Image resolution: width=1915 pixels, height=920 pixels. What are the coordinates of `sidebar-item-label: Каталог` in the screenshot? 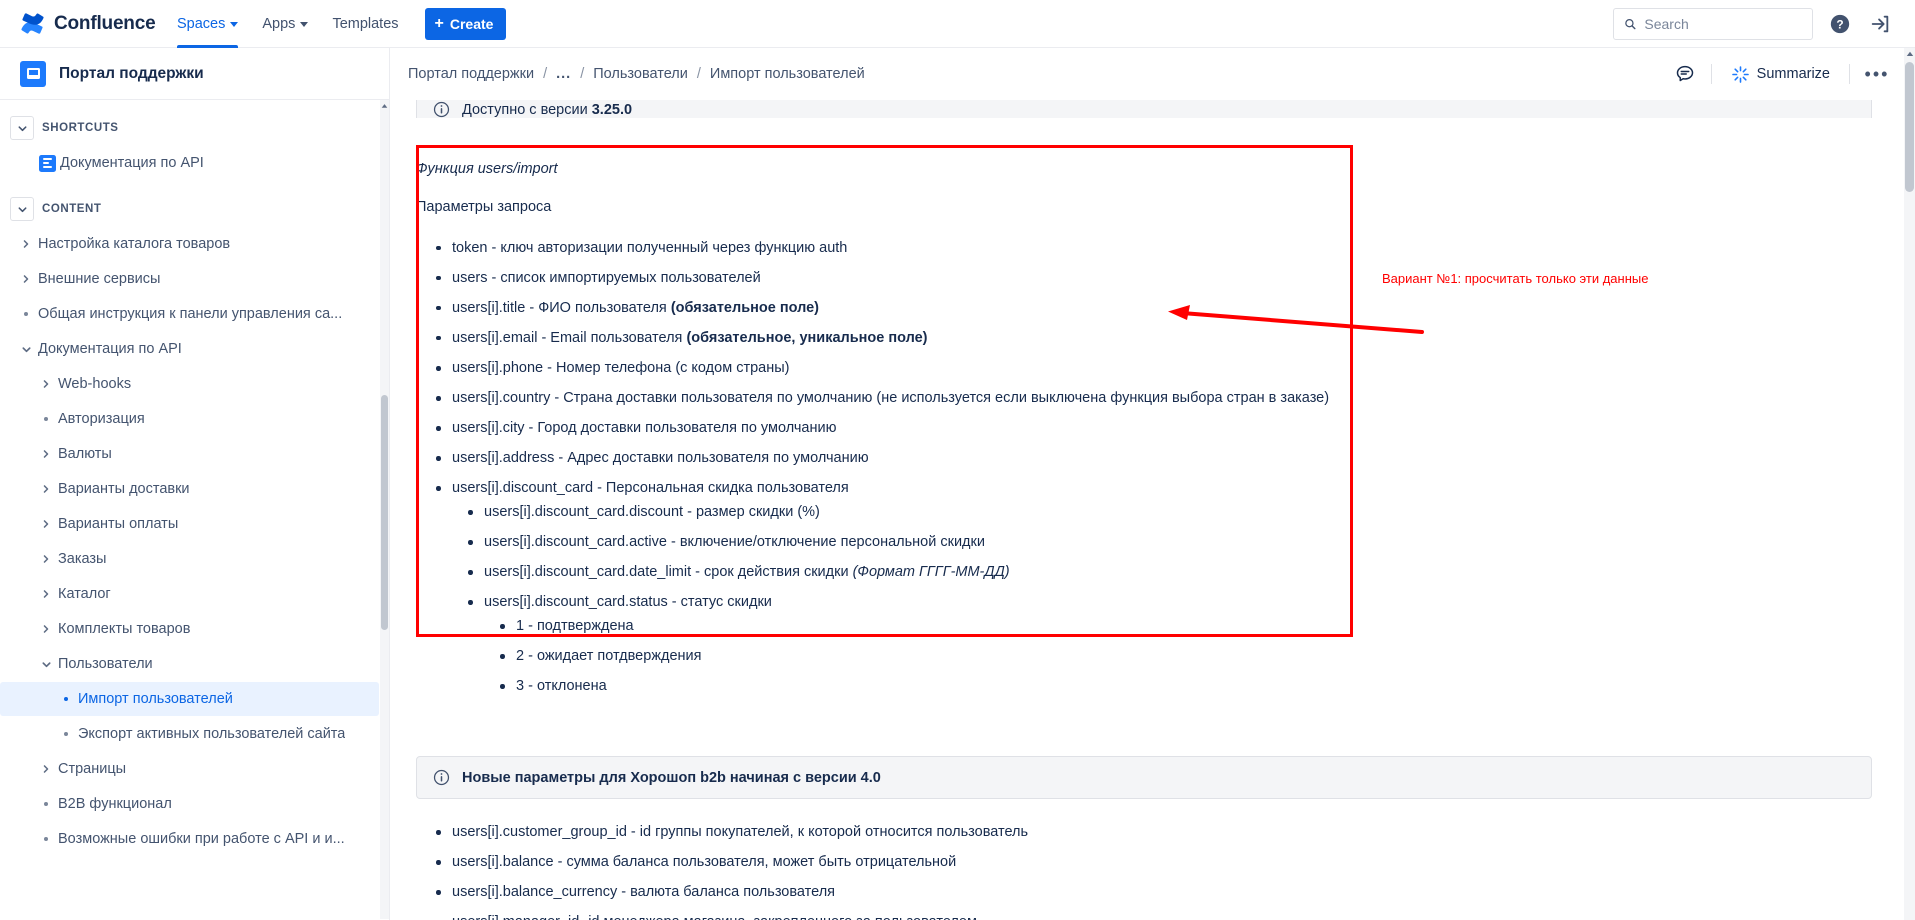 It's located at (84, 594).